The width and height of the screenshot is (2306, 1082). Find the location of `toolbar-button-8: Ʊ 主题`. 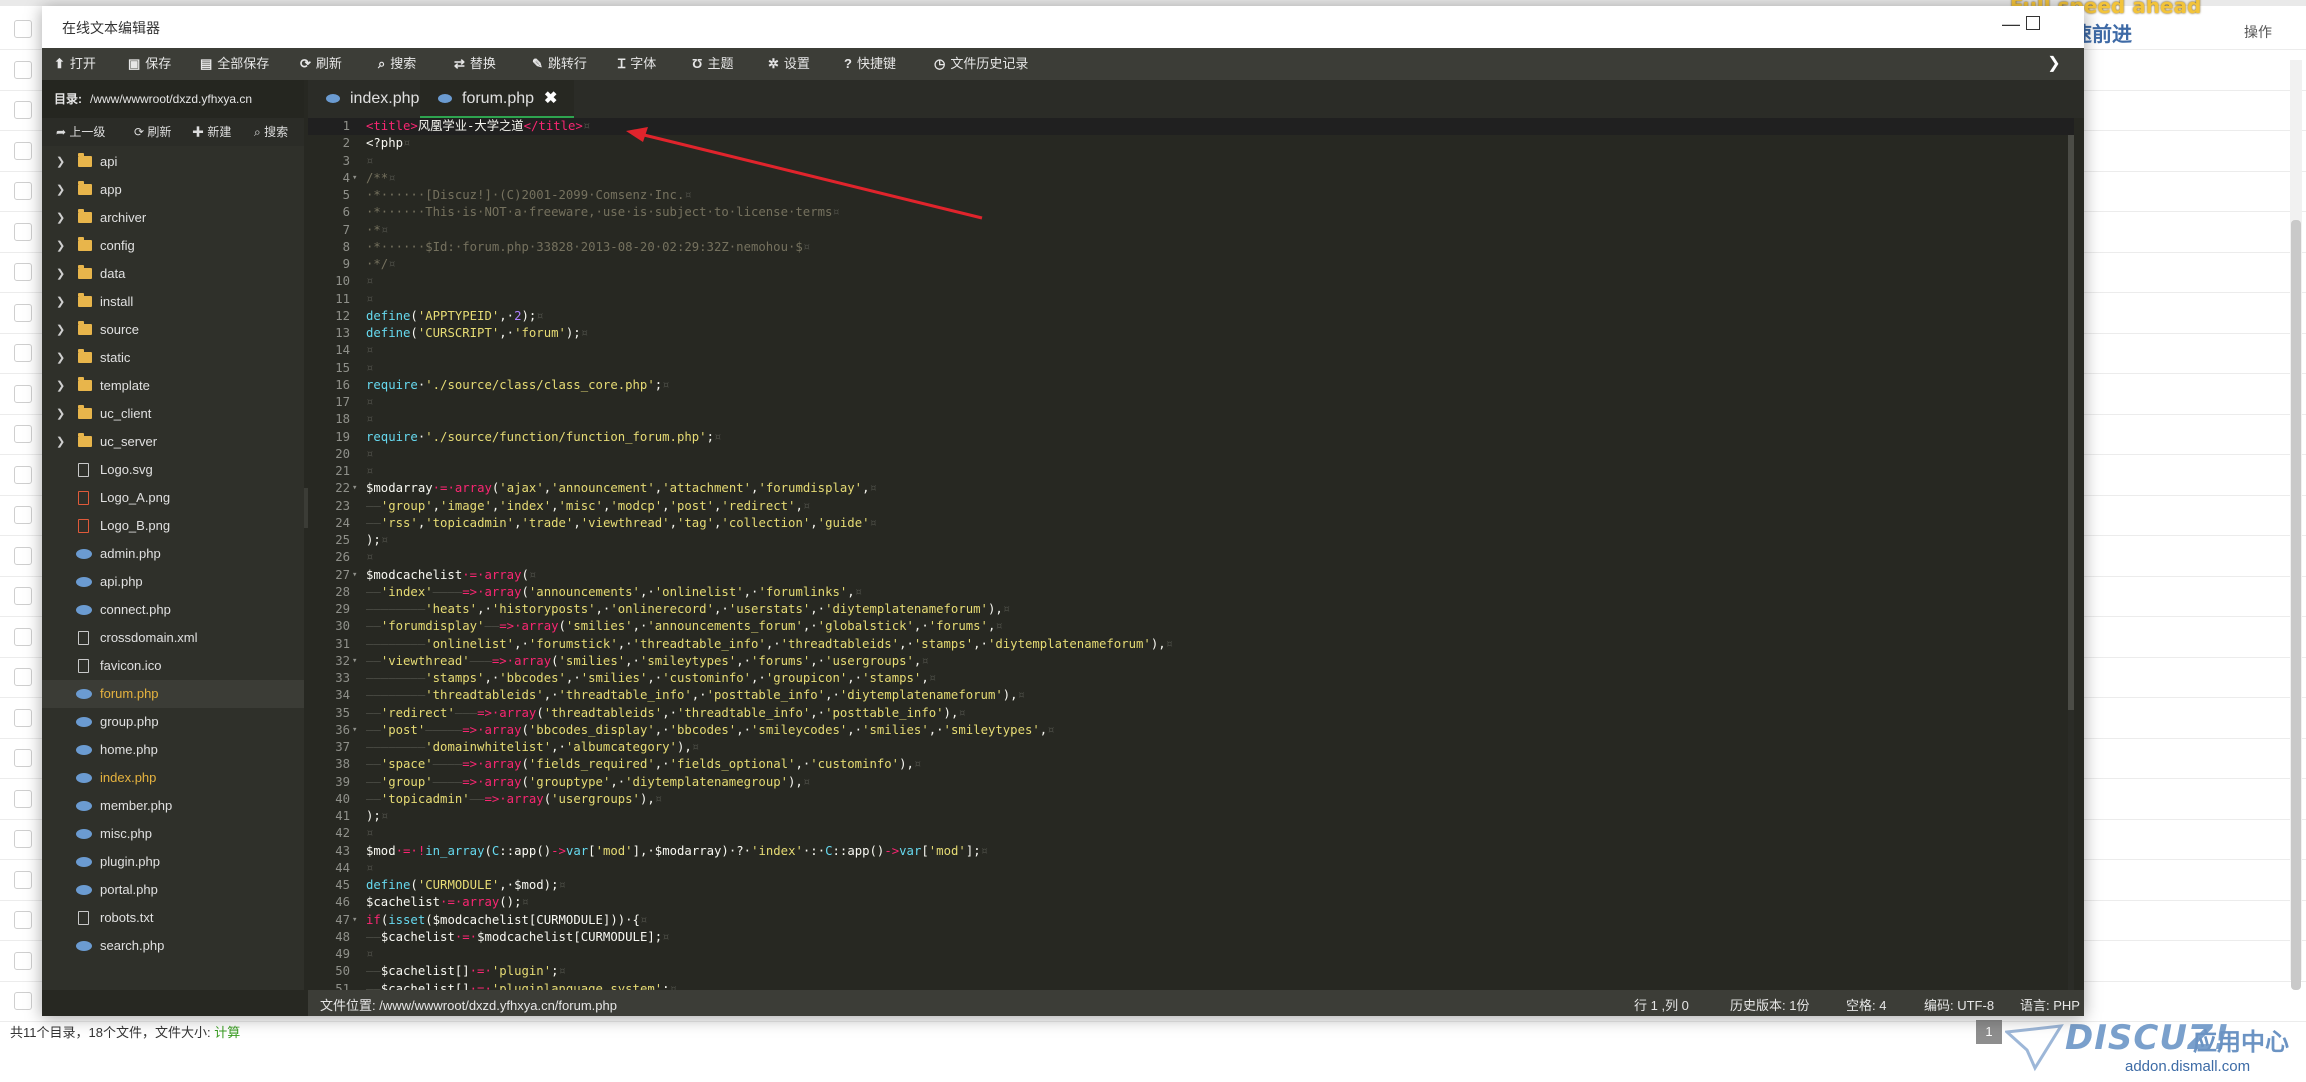

toolbar-button-8: Ʊ 主题 is located at coordinates (712, 64).